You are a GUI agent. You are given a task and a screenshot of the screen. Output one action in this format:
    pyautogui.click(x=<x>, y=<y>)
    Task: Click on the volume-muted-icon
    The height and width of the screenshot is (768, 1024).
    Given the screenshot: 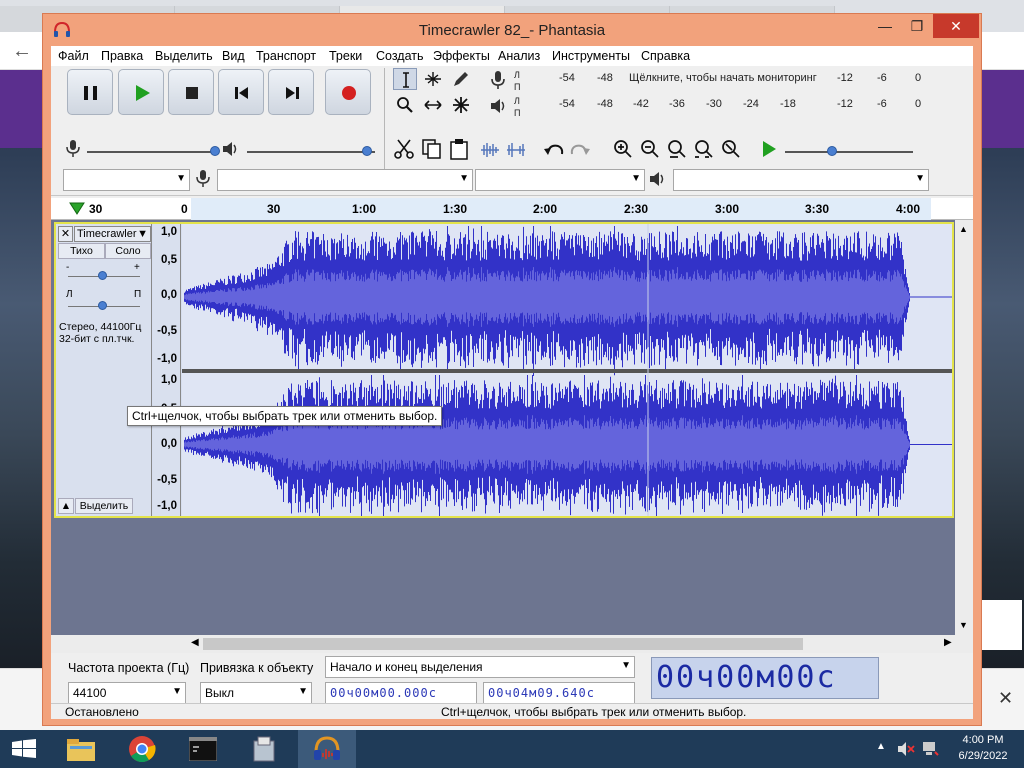 What is the action you would take?
    pyautogui.click(x=906, y=749)
    